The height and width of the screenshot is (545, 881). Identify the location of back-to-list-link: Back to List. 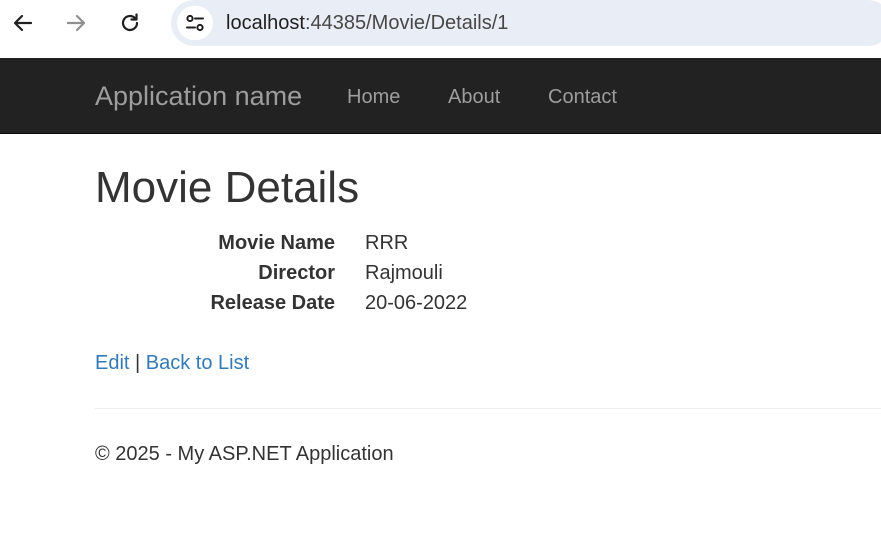
(197, 363).